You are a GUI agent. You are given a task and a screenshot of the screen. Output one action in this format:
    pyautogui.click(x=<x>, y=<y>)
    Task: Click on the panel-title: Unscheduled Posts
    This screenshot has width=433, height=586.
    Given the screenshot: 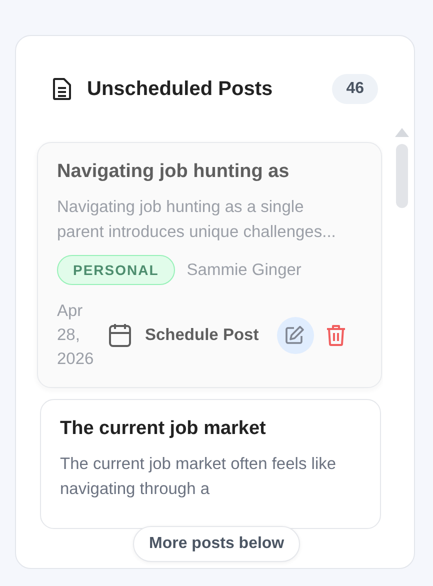 What is the action you would take?
    pyautogui.click(x=180, y=89)
    